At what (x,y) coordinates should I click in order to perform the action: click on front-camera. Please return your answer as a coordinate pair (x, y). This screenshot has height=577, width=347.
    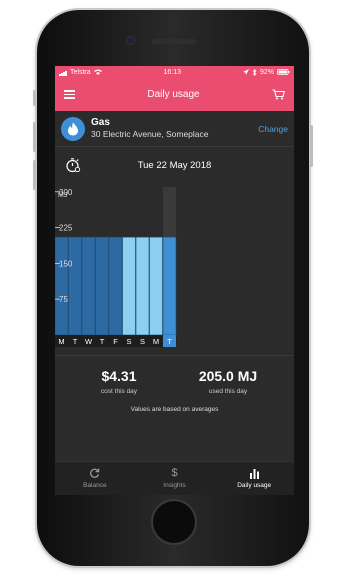
    Looking at the image, I should click on (130, 40).